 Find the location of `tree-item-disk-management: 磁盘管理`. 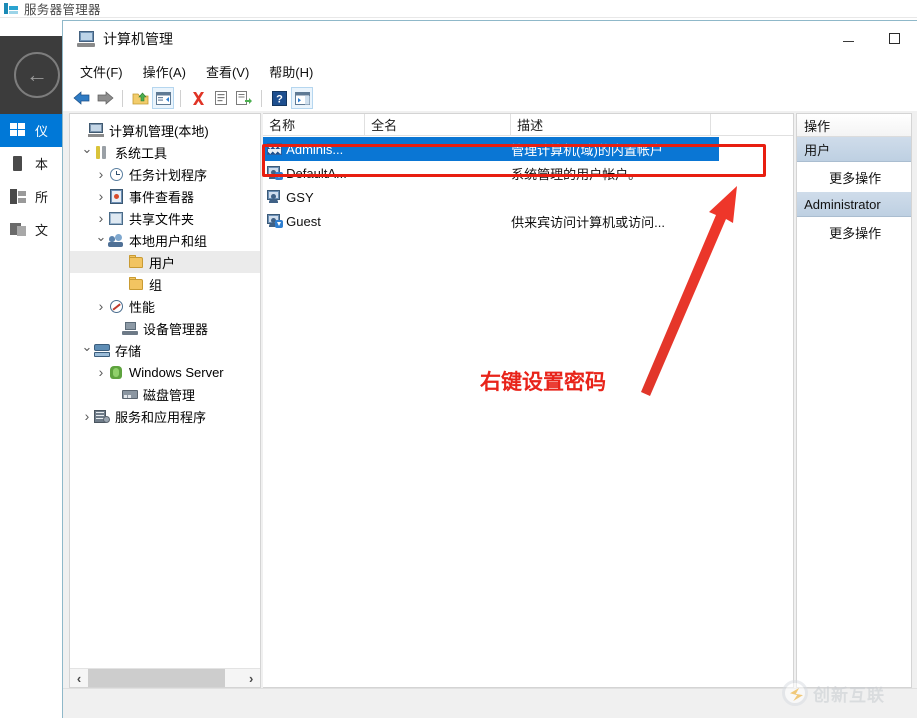

tree-item-disk-management: 磁盘管理 is located at coordinates (165, 394).